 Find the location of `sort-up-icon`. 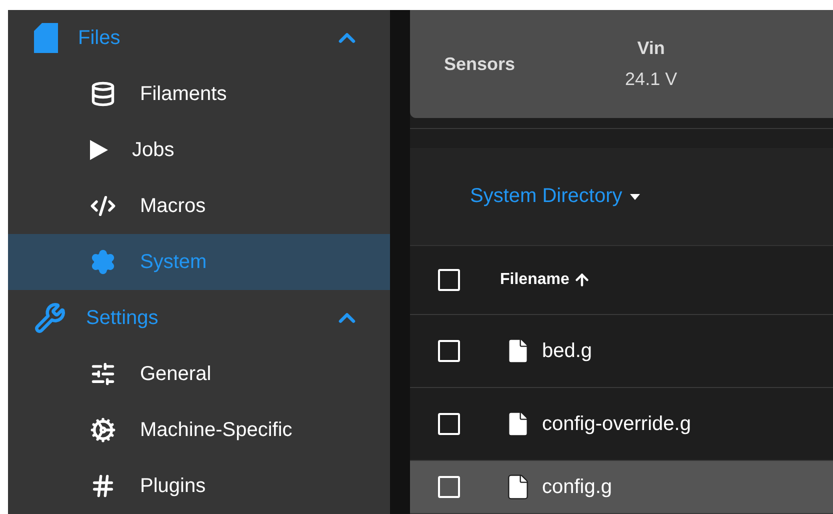

sort-up-icon is located at coordinates (582, 280).